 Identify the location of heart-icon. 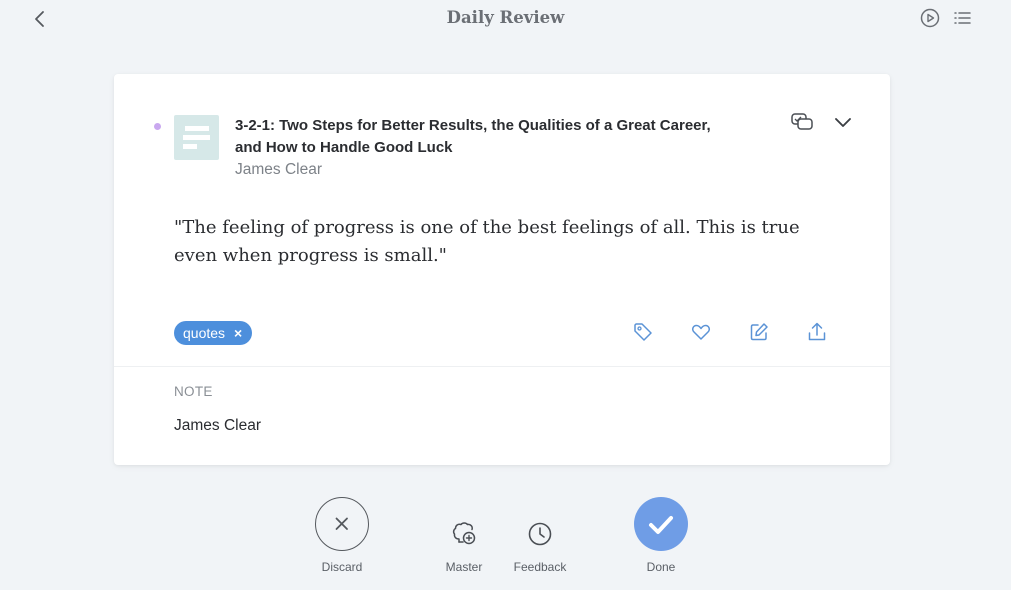
(701, 332).